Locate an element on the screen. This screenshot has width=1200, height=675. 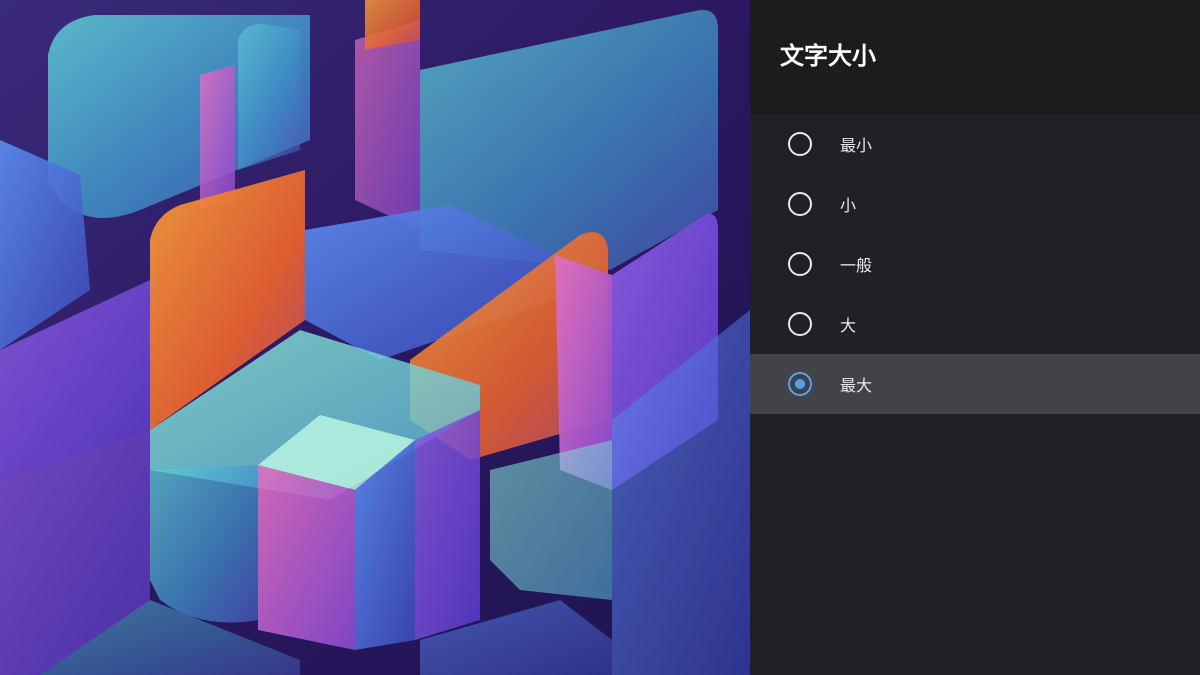
option-small: 小 is located at coordinates (975, 204).